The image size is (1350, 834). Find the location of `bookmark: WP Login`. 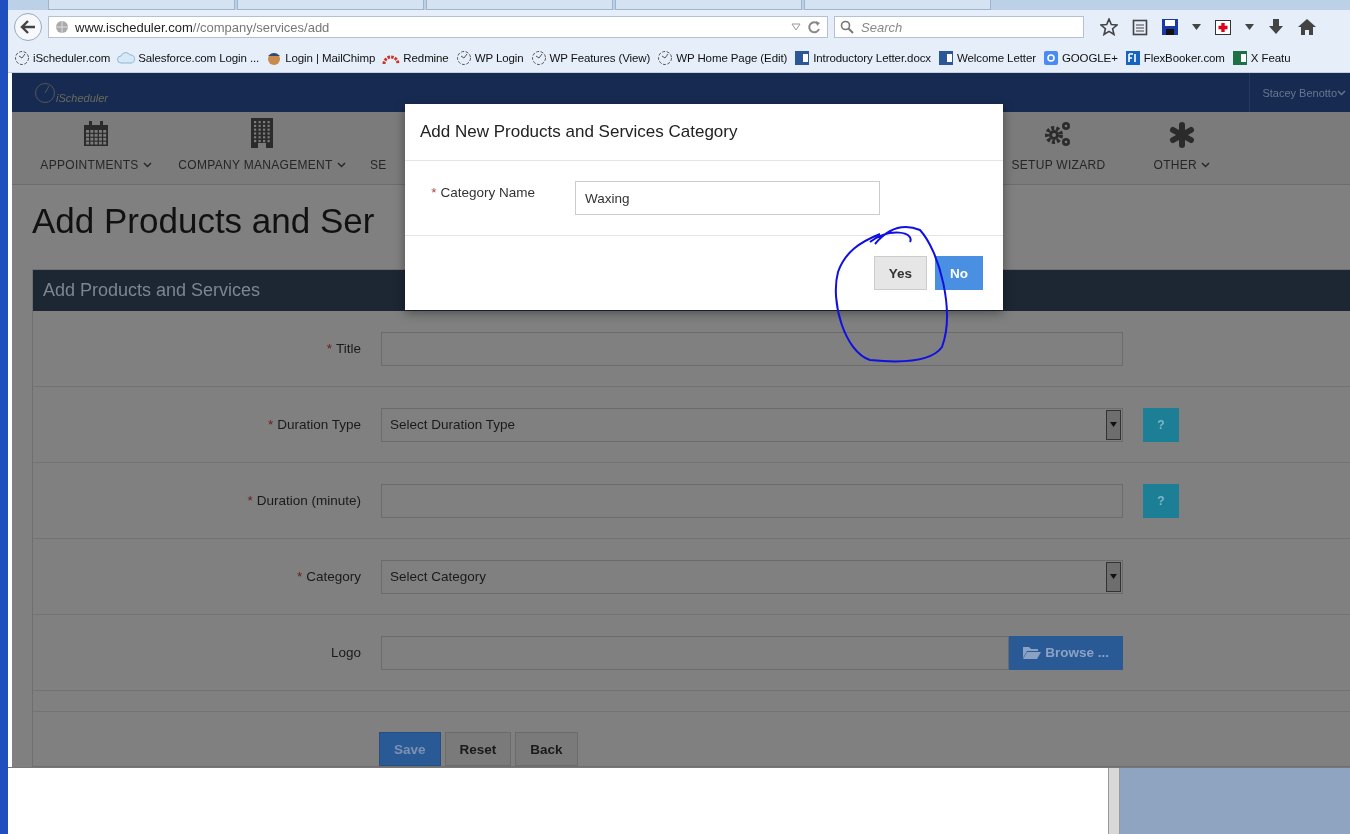

bookmark: WP Login is located at coordinates (489, 58).